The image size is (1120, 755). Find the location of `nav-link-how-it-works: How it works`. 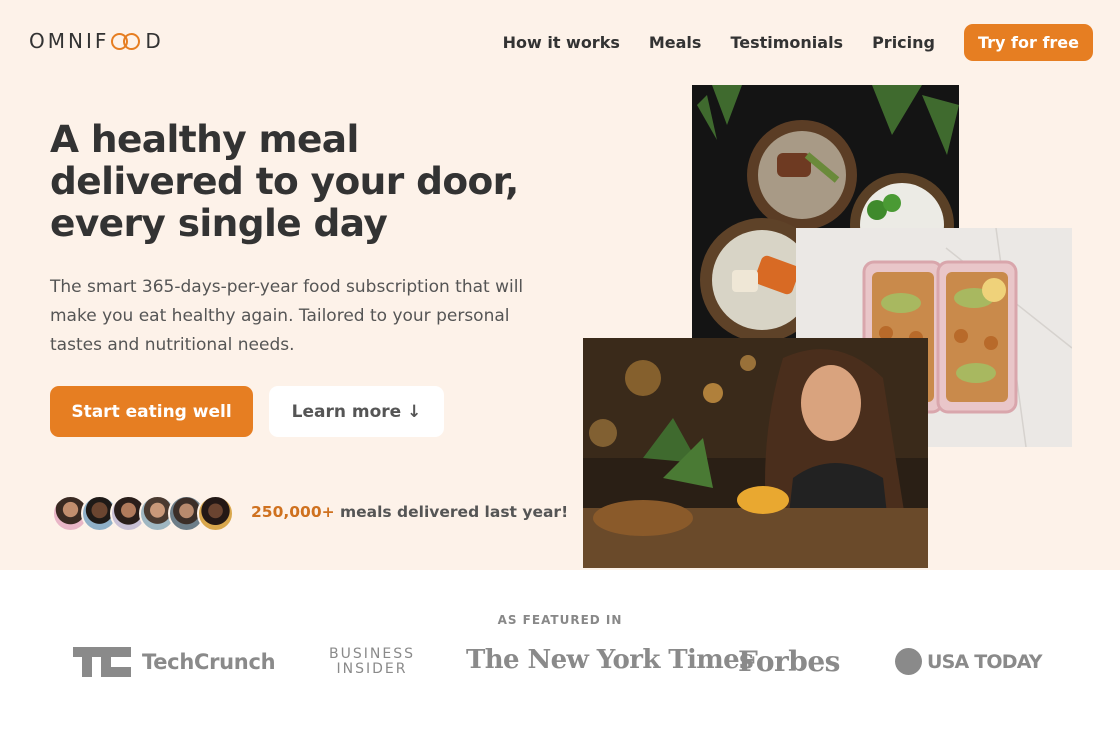

nav-link-how-it-works: How it works is located at coordinates (561, 42).